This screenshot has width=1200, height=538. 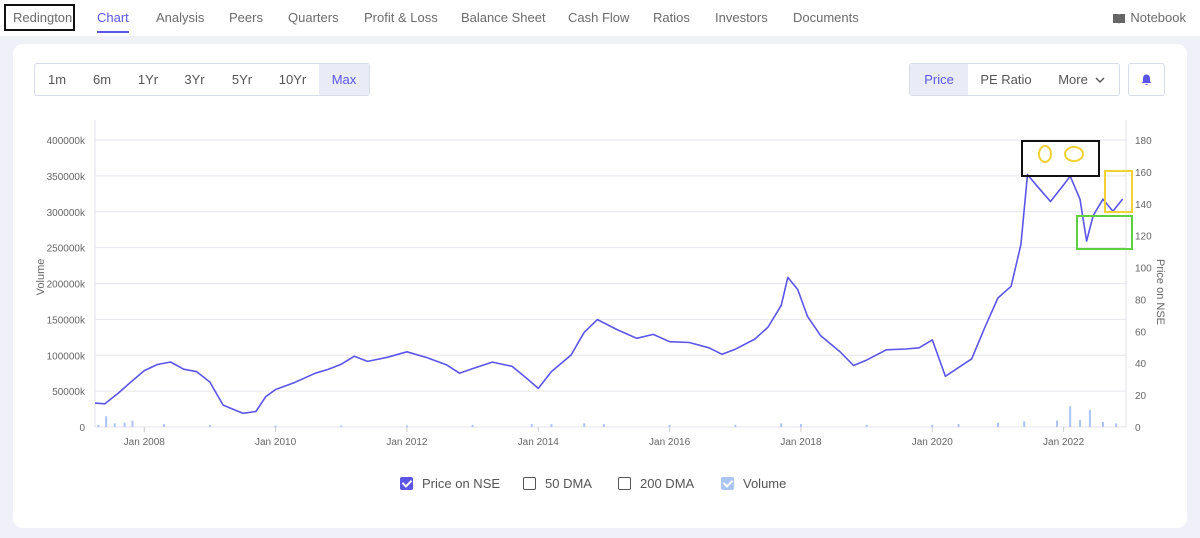 What do you see at coordinates (313, 17) in the screenshot?
I see `tab-quarters: Quarters` at bounding box center [313, 17].